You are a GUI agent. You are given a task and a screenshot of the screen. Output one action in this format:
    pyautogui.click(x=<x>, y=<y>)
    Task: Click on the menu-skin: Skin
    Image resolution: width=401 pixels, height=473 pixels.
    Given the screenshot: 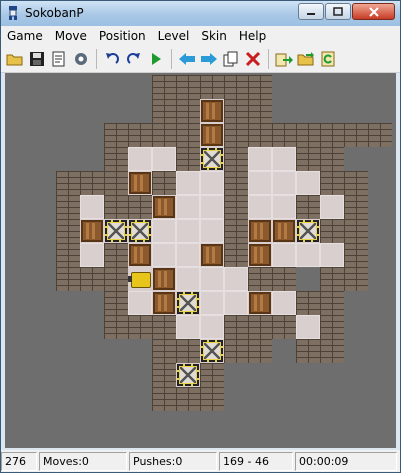 What is the action you would take?
    pyautogui.click(x=214, y=36)
    